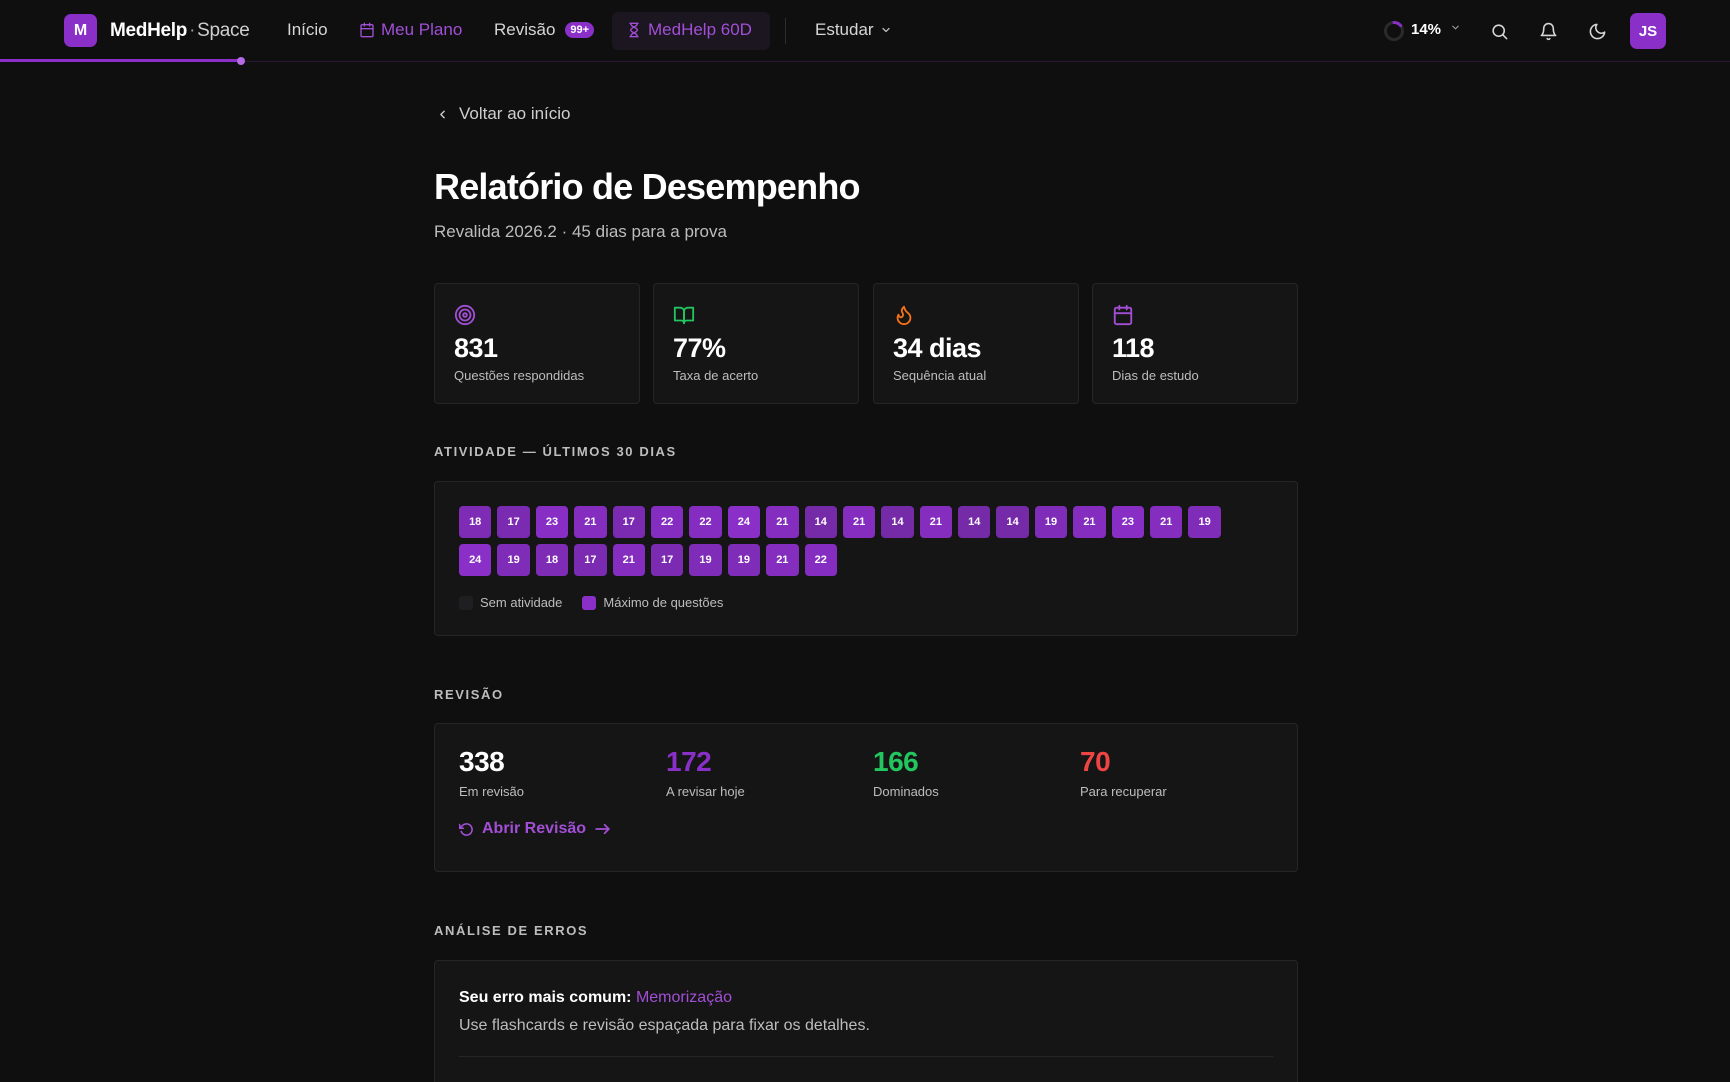 This screenshot has height=1082, width=1730. I want to click on common-error-value: Memorização, so click(684, 997).